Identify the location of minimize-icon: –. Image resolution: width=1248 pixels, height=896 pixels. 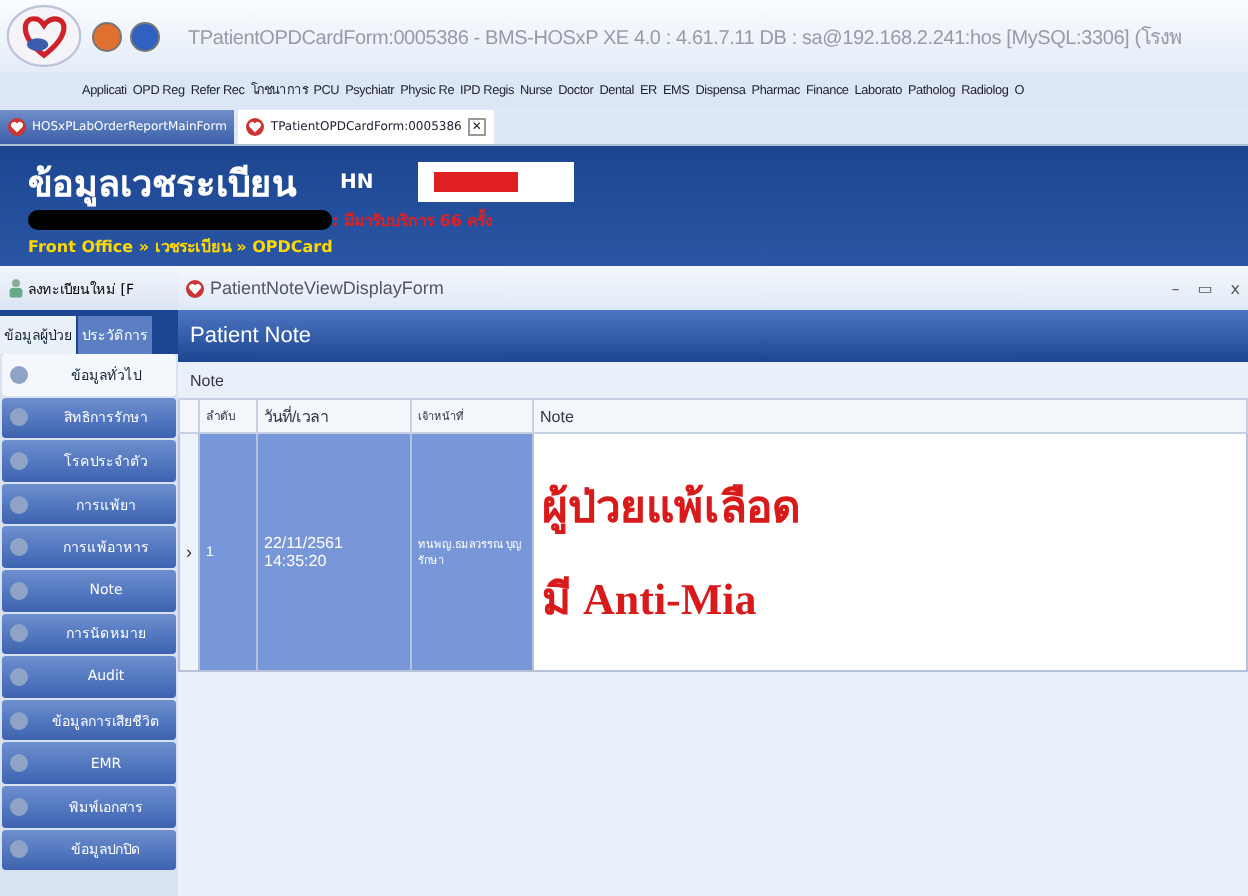
(1175, 288).